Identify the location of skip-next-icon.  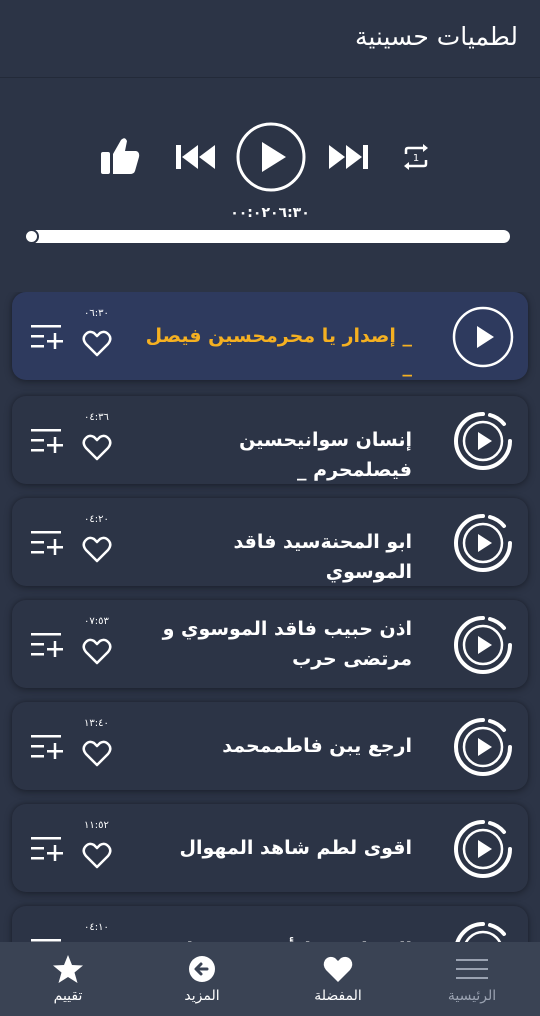
(349, 157).